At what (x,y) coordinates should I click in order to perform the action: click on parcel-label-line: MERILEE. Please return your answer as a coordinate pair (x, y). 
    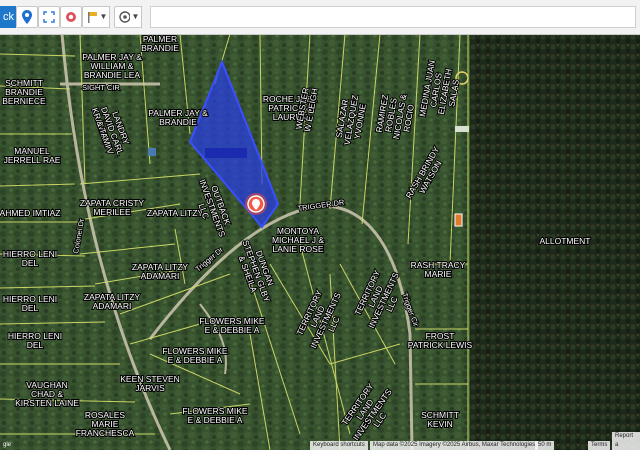
    Looking at the image, I should click on (112, 212).